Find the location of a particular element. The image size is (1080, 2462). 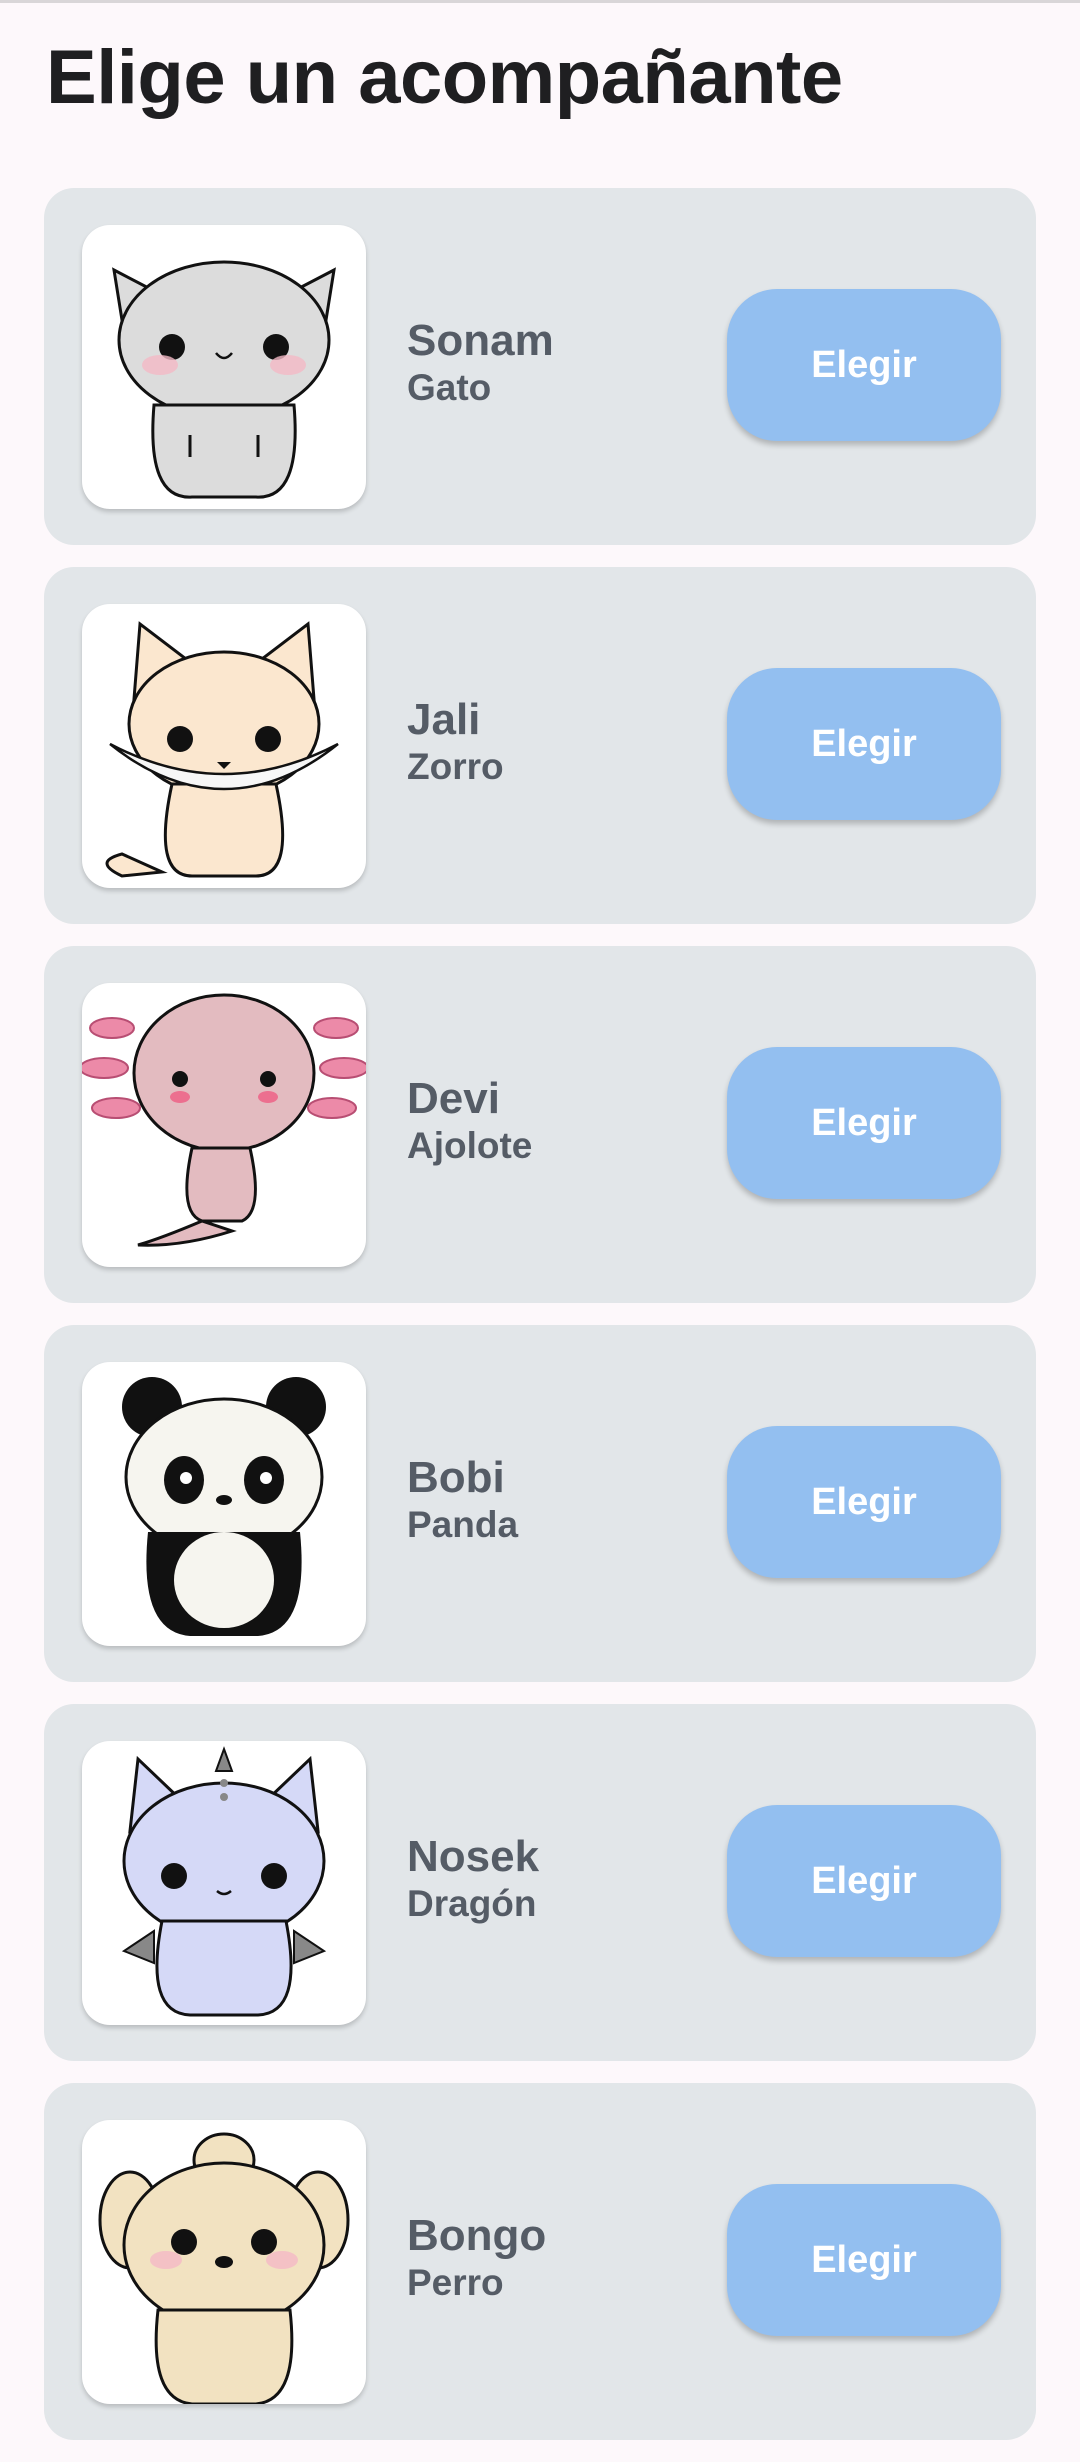

companion-species: Gato is located at coordinates (449, 387).